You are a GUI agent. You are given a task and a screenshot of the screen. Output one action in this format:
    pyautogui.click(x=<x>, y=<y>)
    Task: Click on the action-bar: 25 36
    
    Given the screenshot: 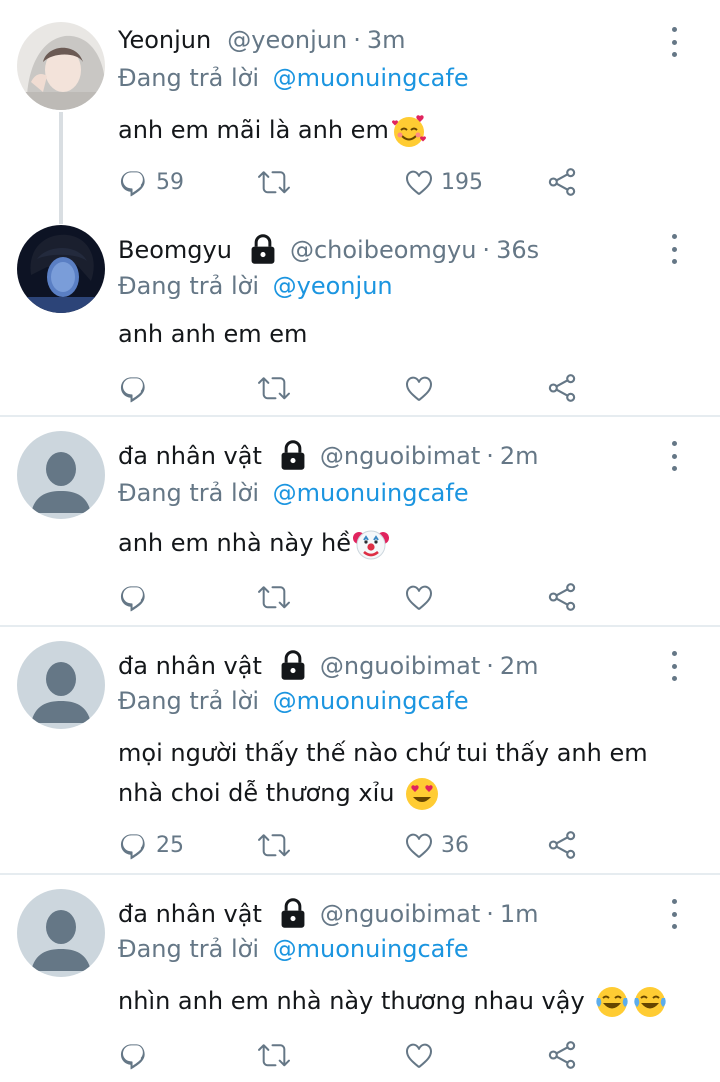 What is the action you would take?
    pyautogui.click(x=353, y=845)
    